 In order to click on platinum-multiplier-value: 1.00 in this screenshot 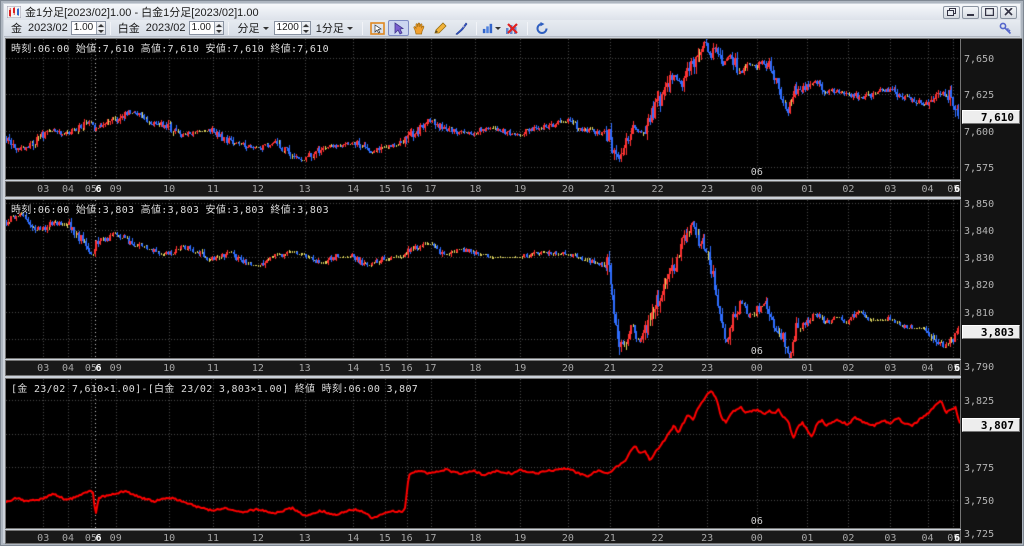, I will do `click(201, 27)`.